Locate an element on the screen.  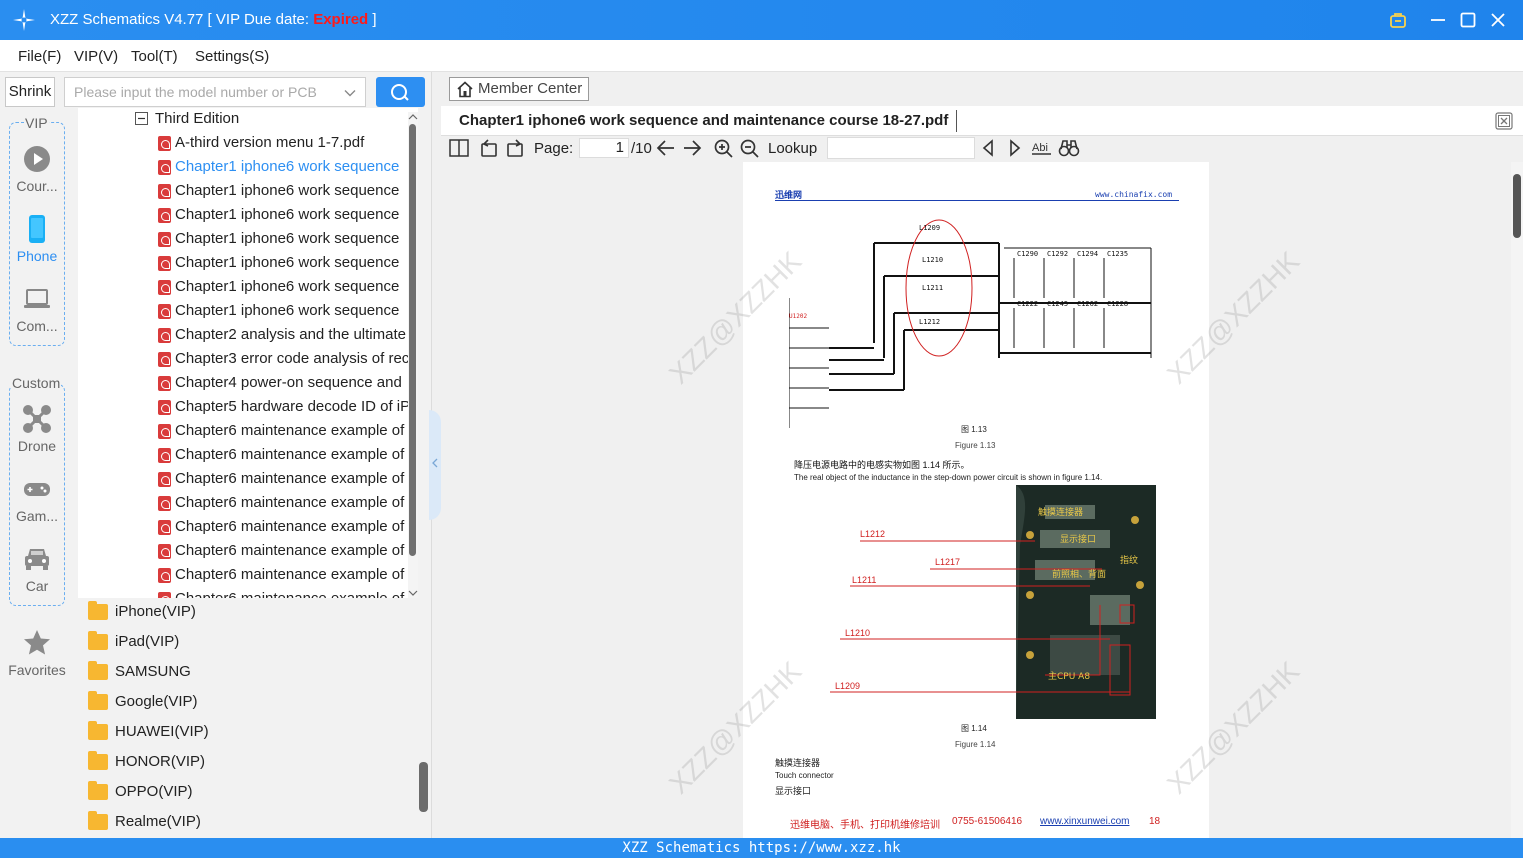
category-phone: Phone is located at coordinates (37, 239).